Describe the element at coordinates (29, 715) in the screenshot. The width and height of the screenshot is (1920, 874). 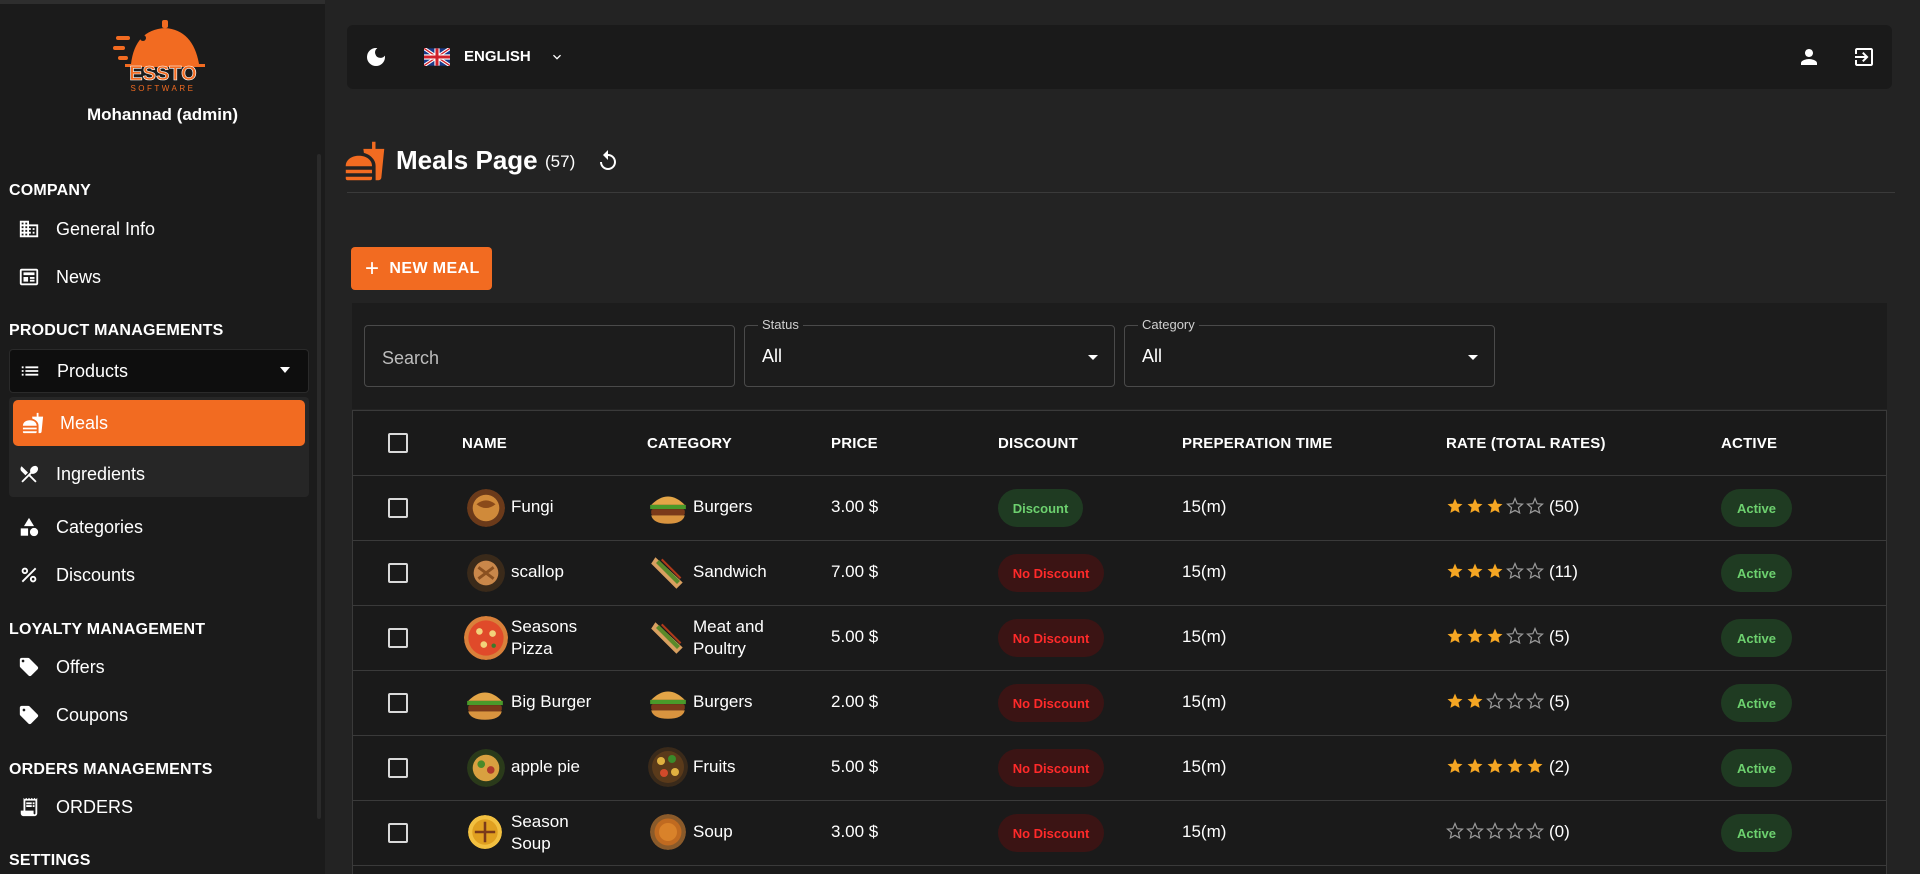
I see `tags-icon` at that location.